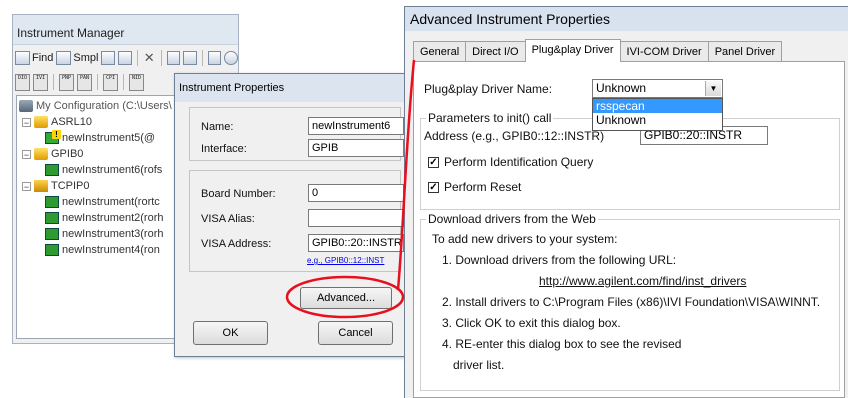  I want to click on advanced-highlight-ellipse, so click(345, 297).